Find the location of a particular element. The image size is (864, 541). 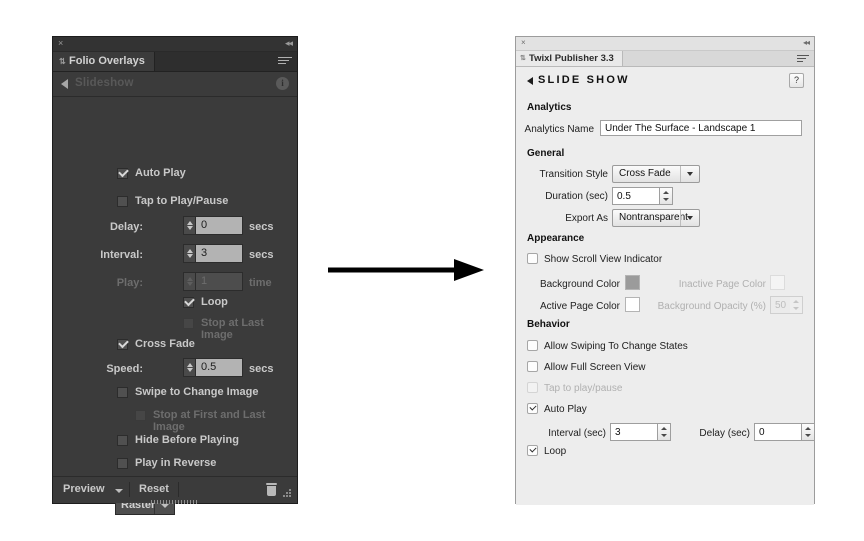

flow-arrow-svg is located at coordinates (406, 270).